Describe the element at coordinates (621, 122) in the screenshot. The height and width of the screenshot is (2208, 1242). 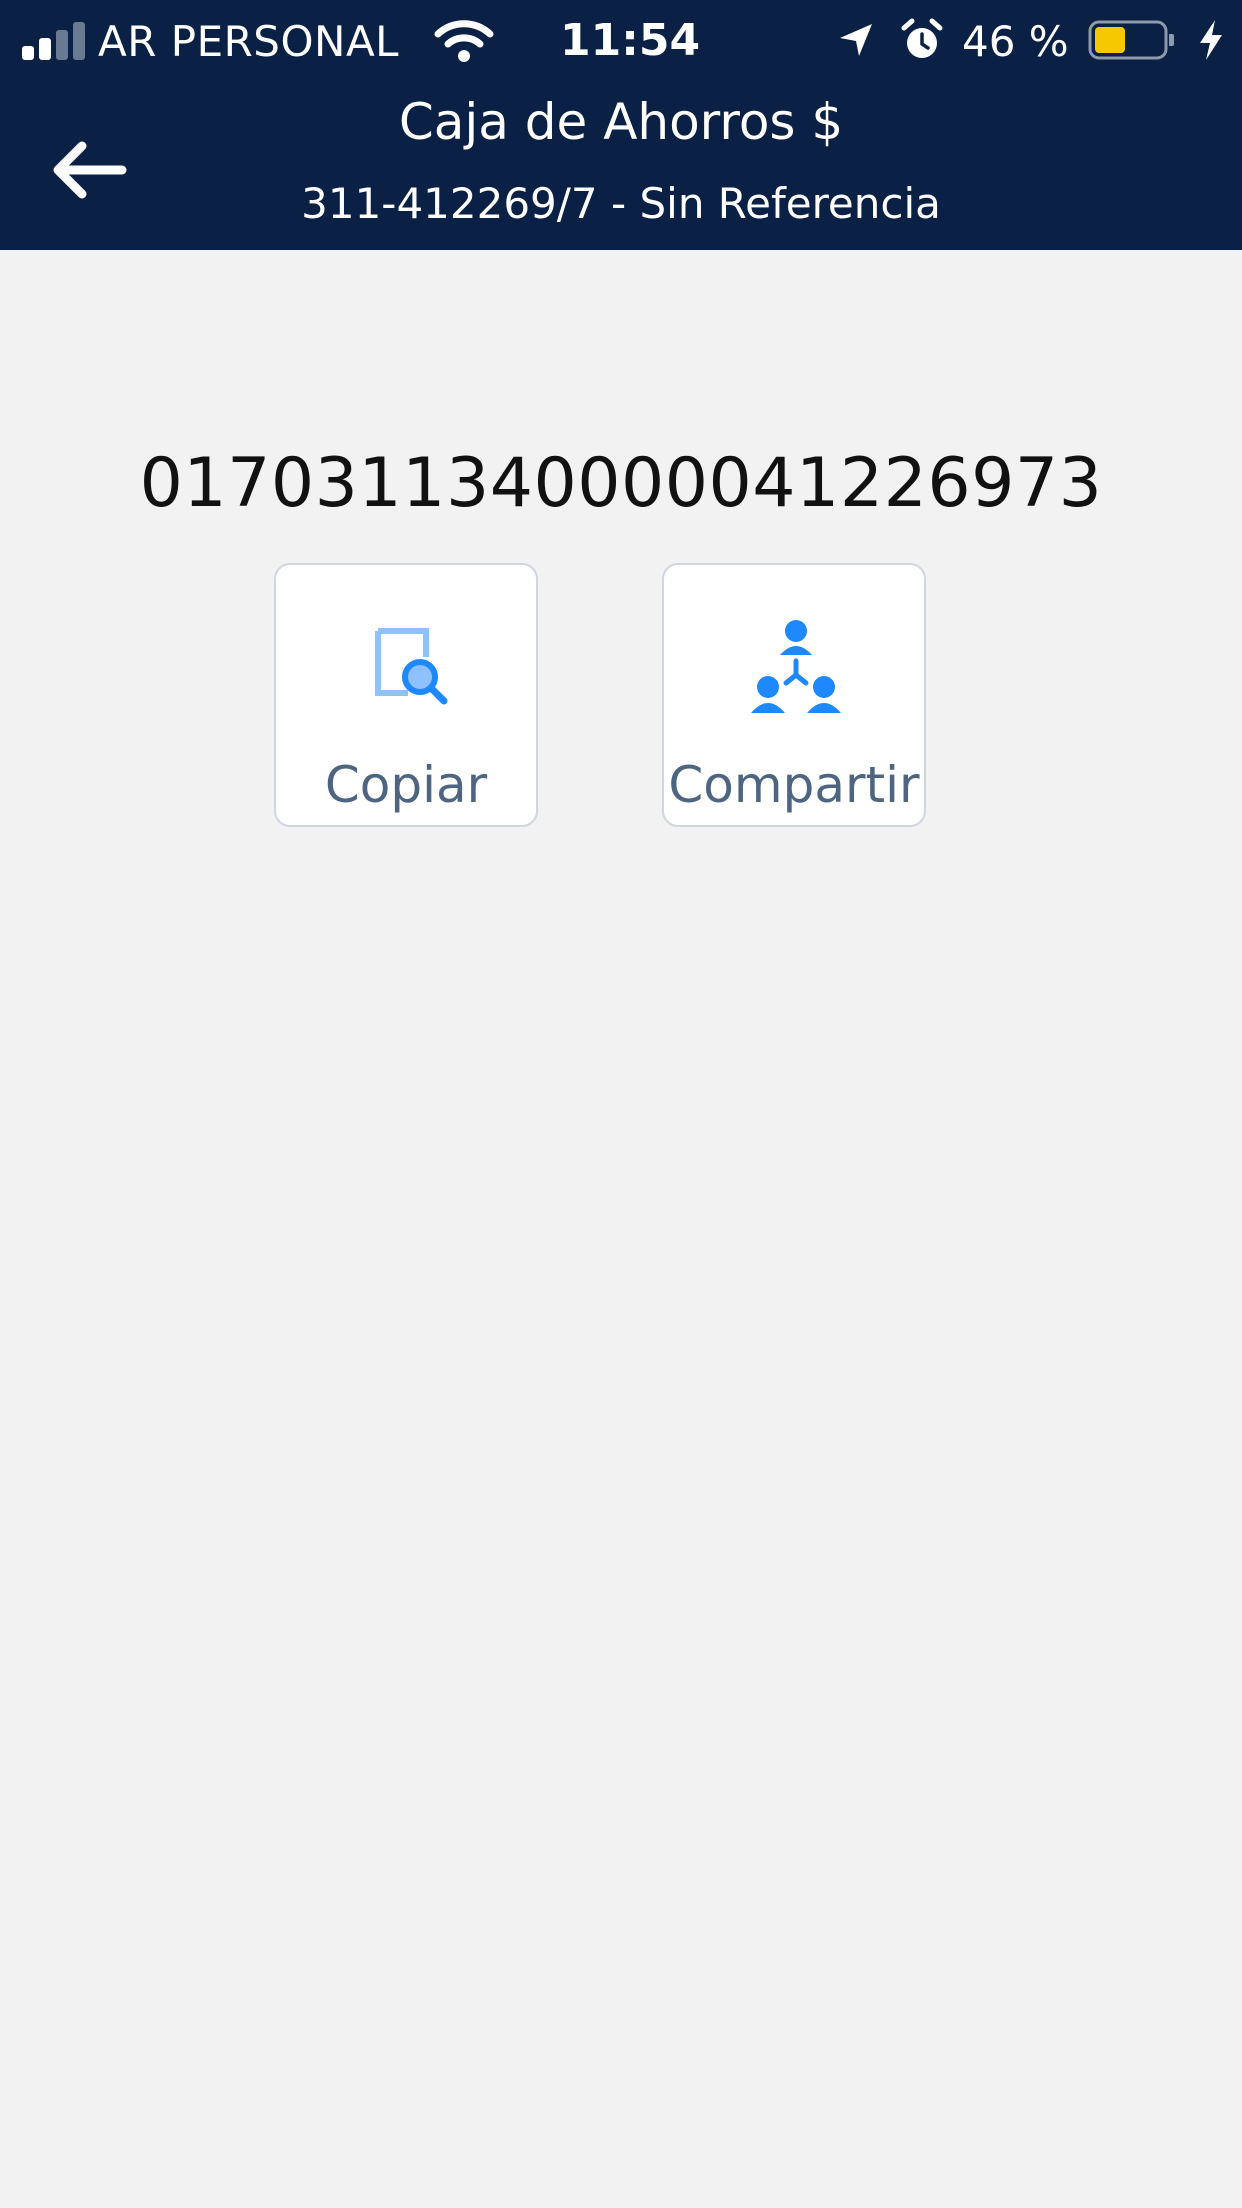
I see `page-title: Caja de Ahorros $` at that location.